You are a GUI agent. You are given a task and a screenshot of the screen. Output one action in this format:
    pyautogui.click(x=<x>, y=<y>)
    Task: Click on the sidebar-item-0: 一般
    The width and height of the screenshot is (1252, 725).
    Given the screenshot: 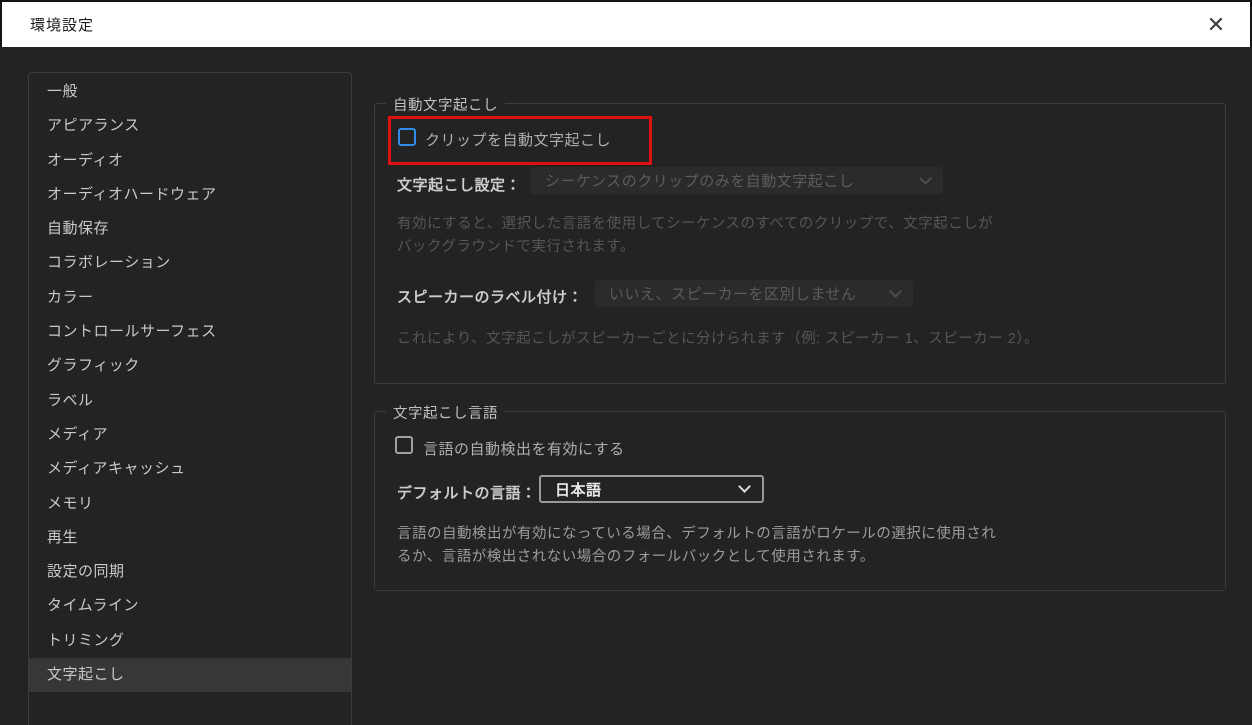 What is the action you would take?
    pyautogui.click(x=190, y=92)
    